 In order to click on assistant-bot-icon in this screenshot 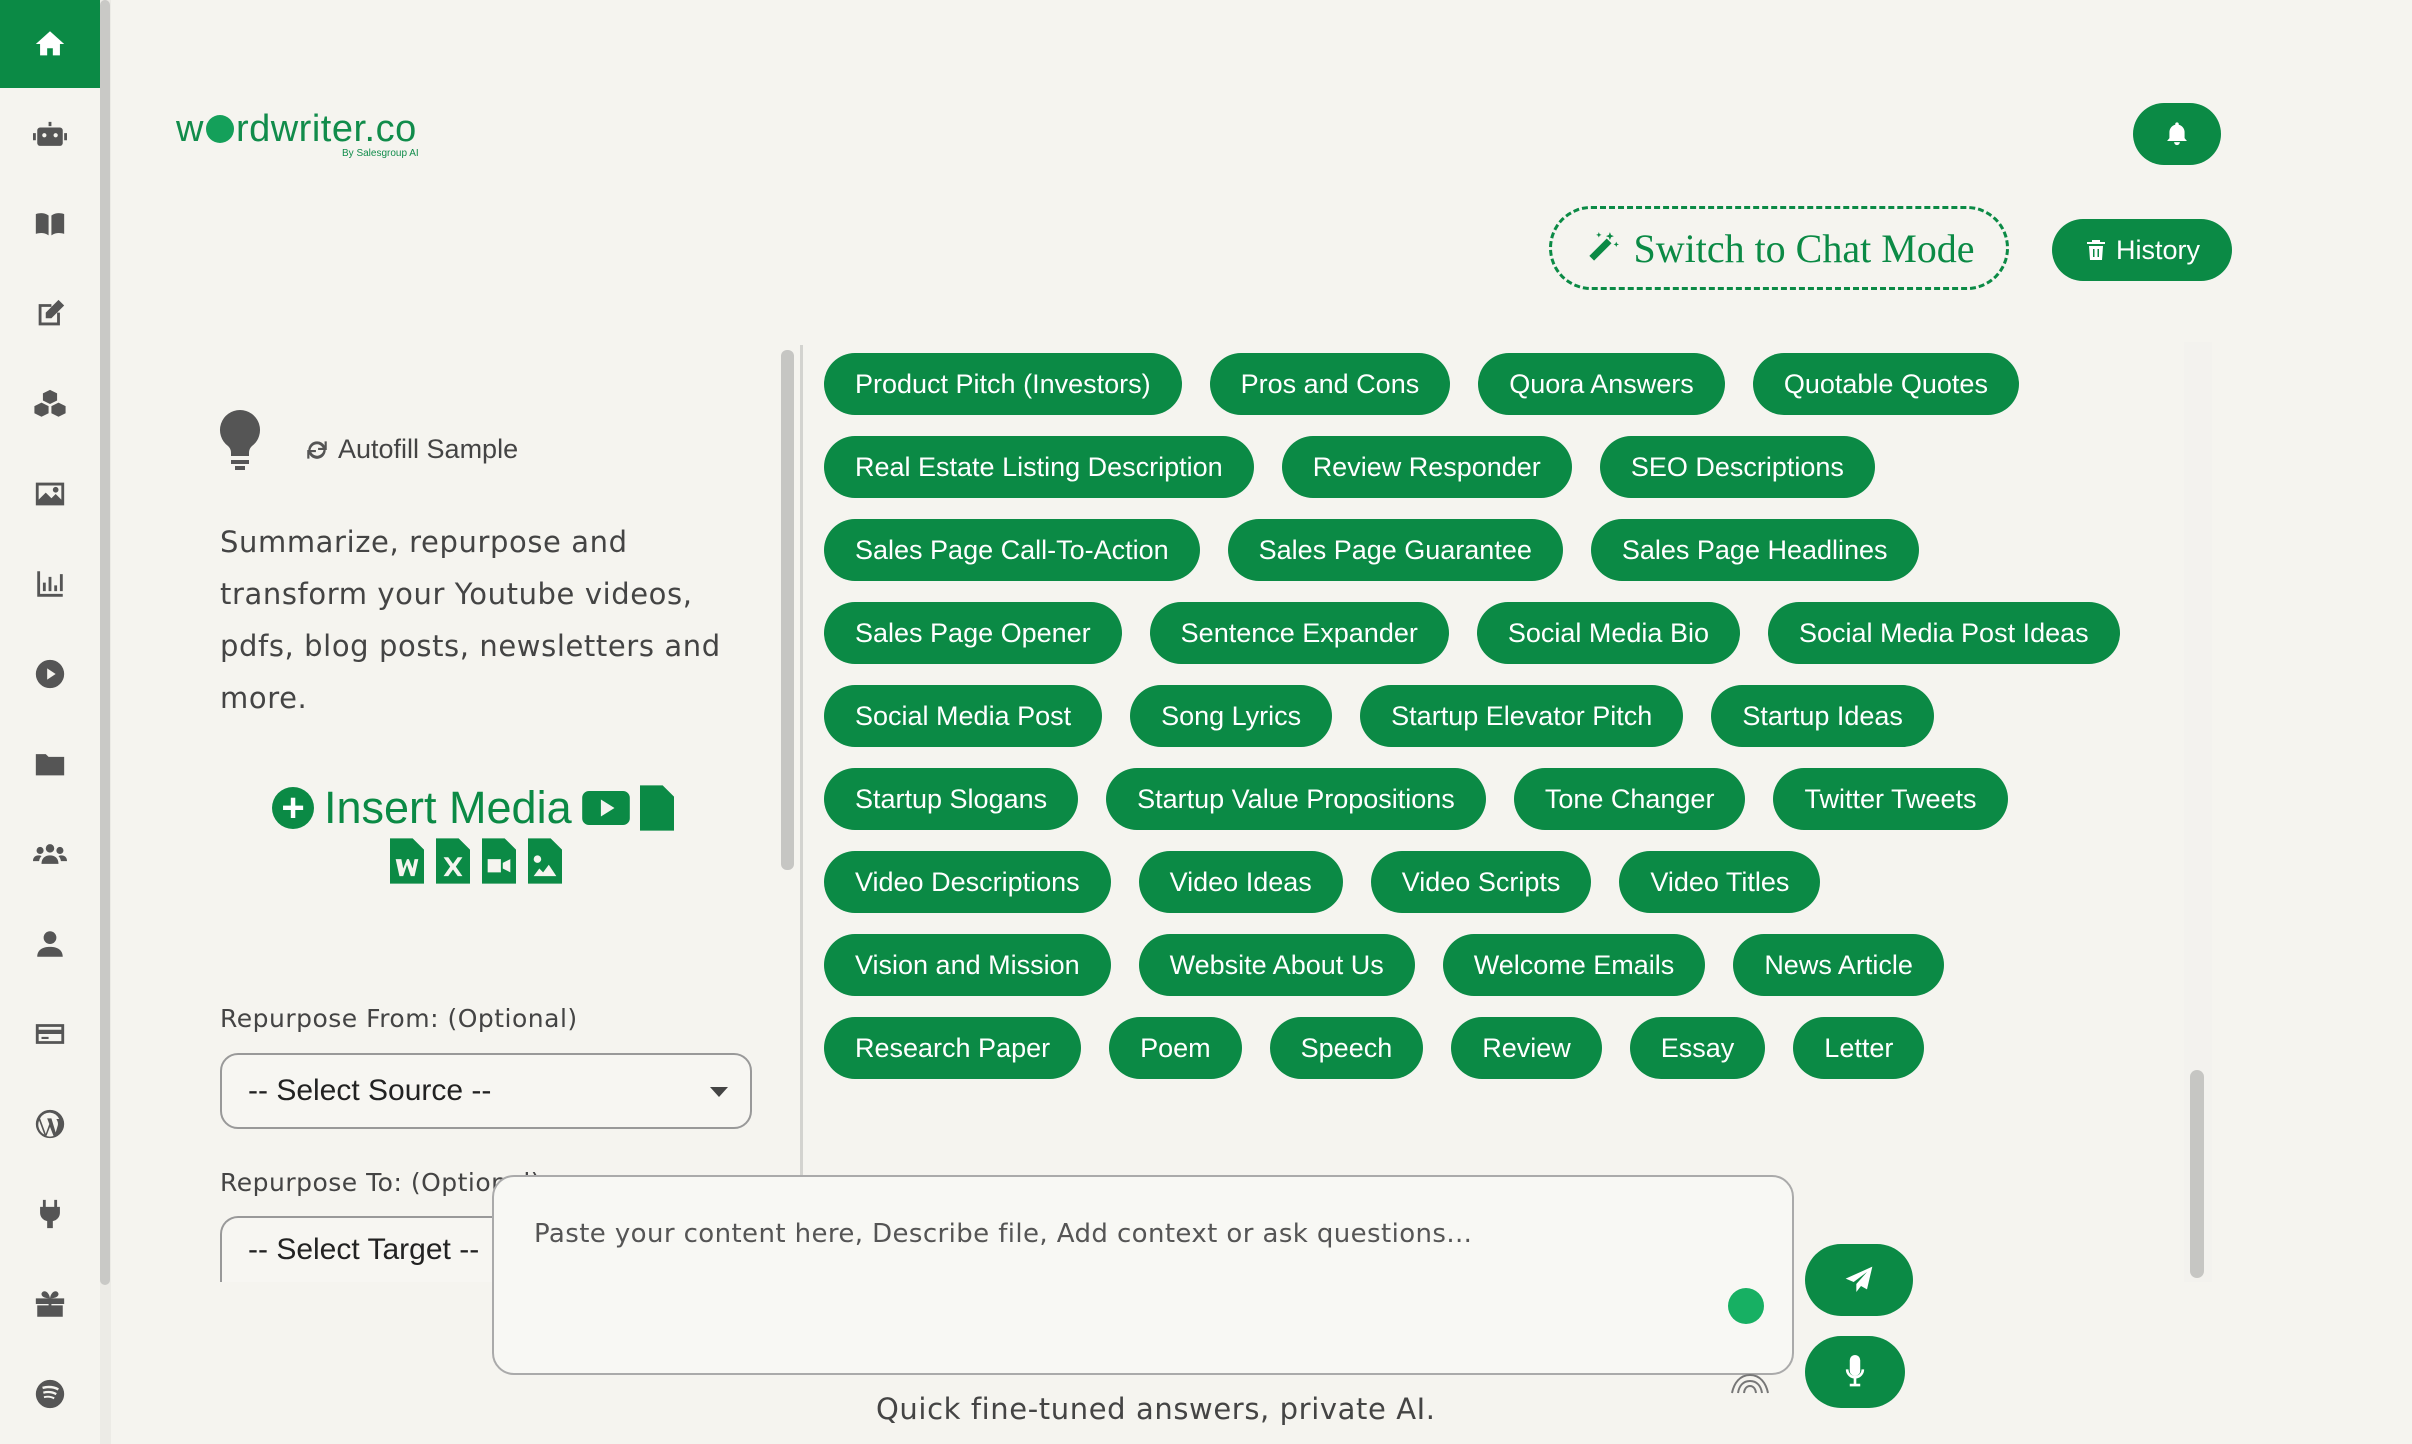, I will do `click(1746, 1306)`.